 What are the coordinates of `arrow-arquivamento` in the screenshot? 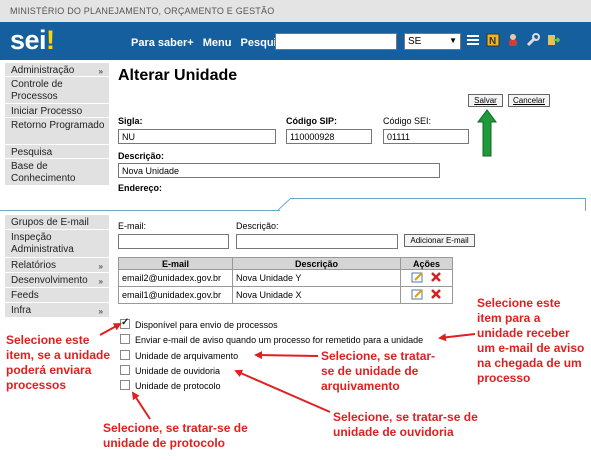 It's located at (286, 355).